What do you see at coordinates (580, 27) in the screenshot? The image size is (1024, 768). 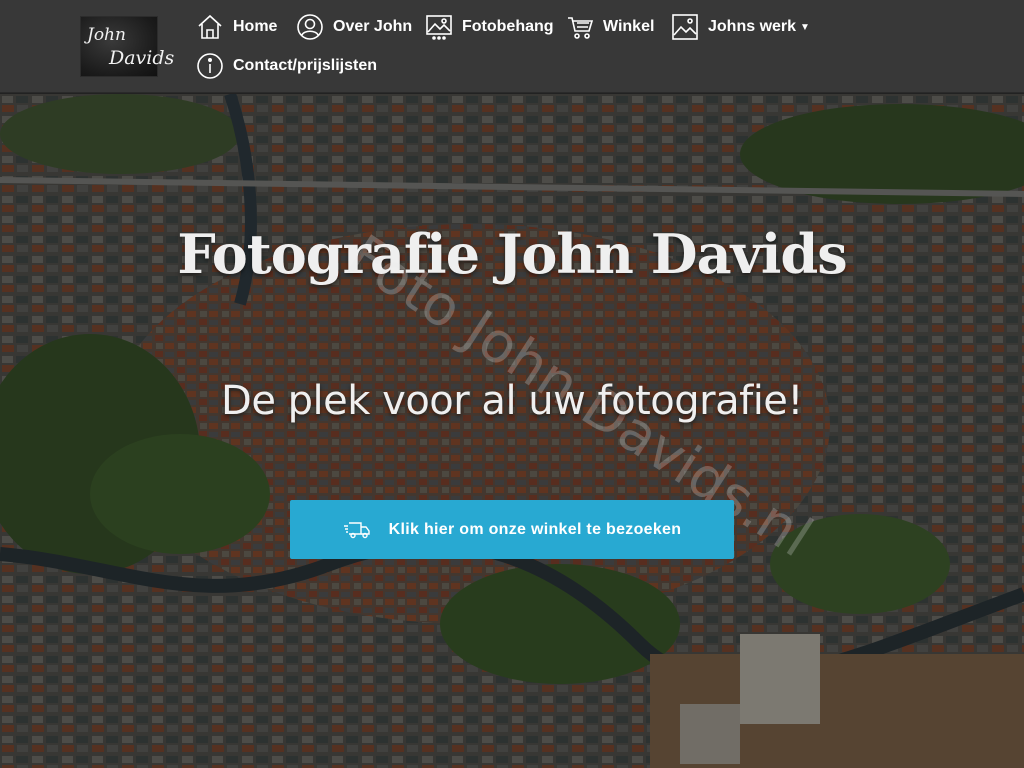 I see `cart-icon` at bounding box center [580, 27].